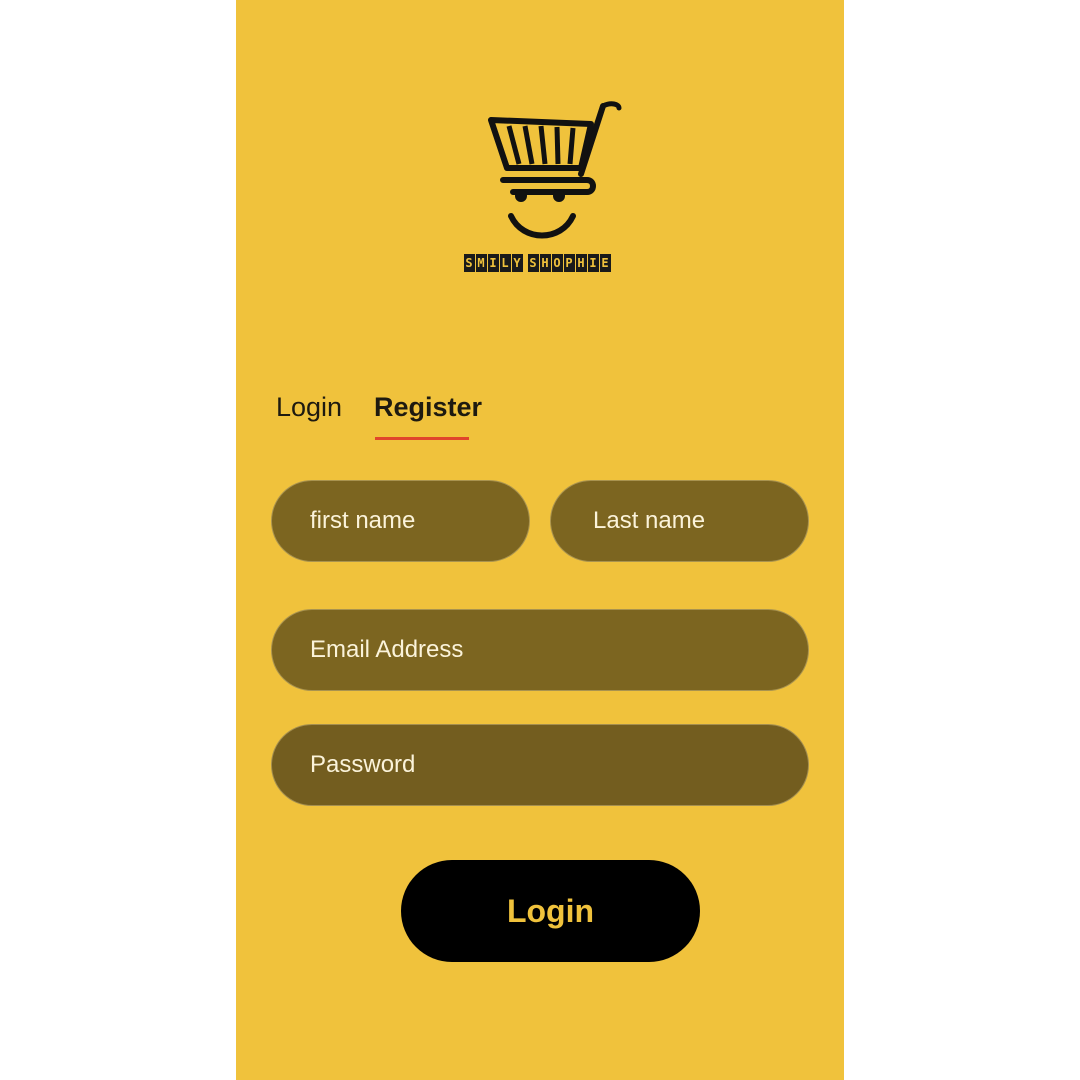  I want to click on active-tab-indicator, so click(422, 438).